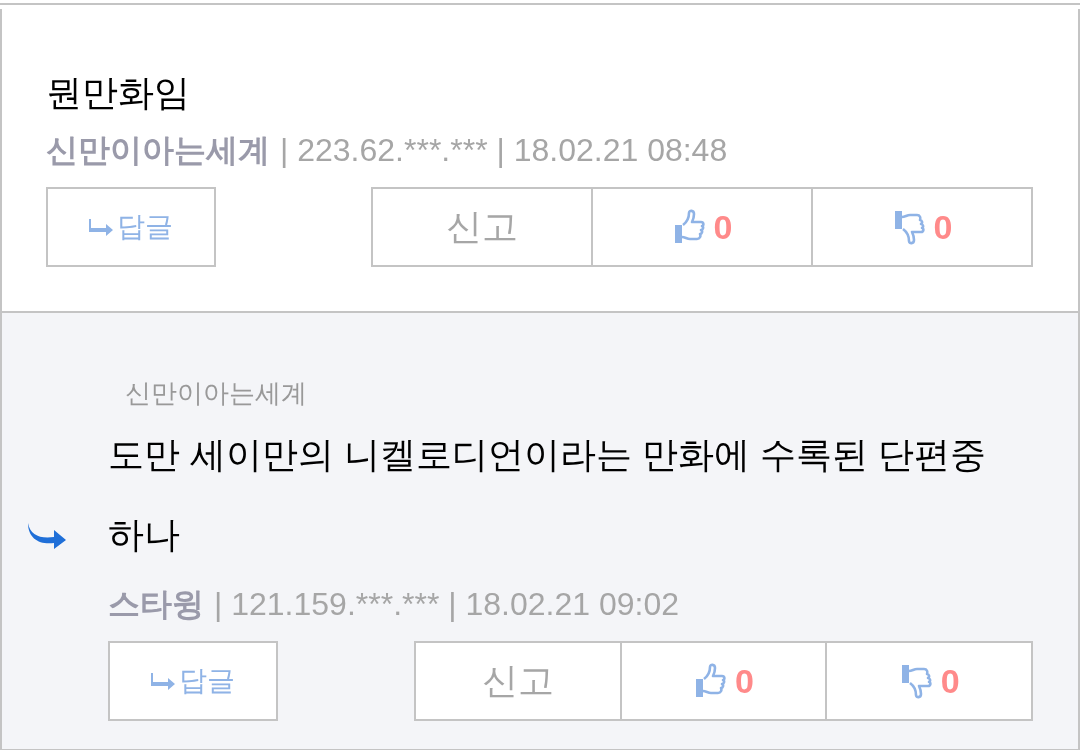  What do you see at coordinates (216, 393) in the screenshot?
I see `reply-to-name: 신만이아는세계` at bounding box center [216, 393].